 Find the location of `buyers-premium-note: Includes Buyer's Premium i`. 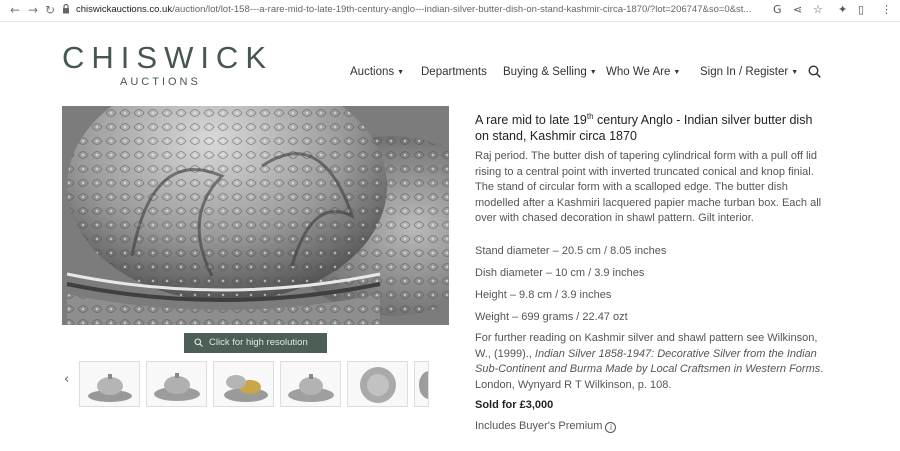

buyers-premium-note: Includes Buyer's Premium i is located at coordinates (546, 426).